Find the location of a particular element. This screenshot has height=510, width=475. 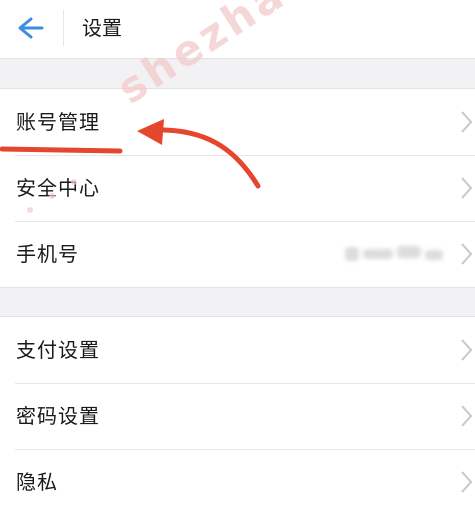

payment-settings-label: 支付设置 is located at coordinates (58, 350).